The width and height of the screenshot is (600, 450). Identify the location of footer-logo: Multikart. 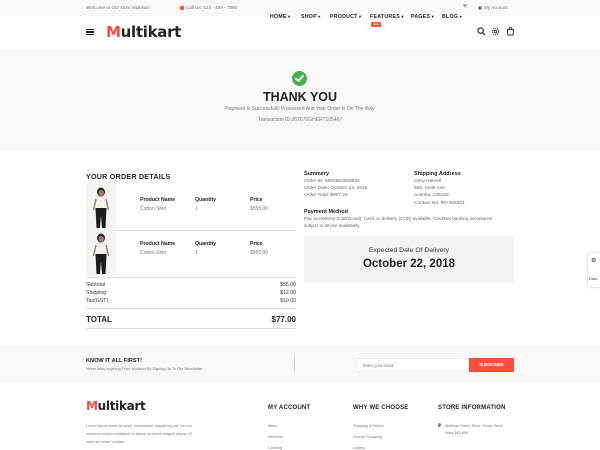
(116, 406).